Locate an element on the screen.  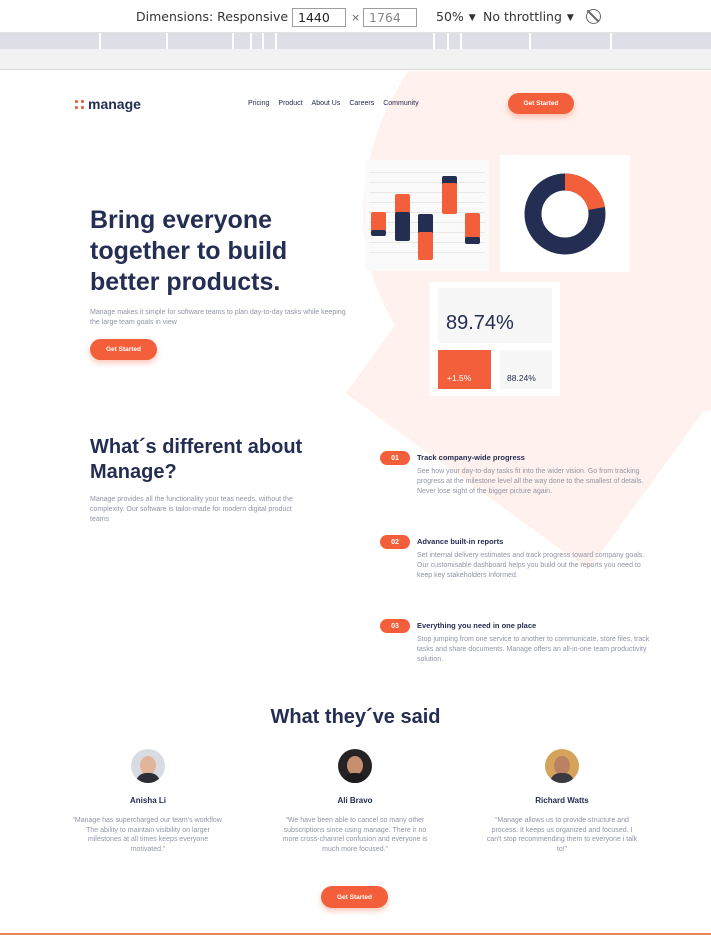
testimonials-title: What they´ve said is located at coordinates (355, 717).